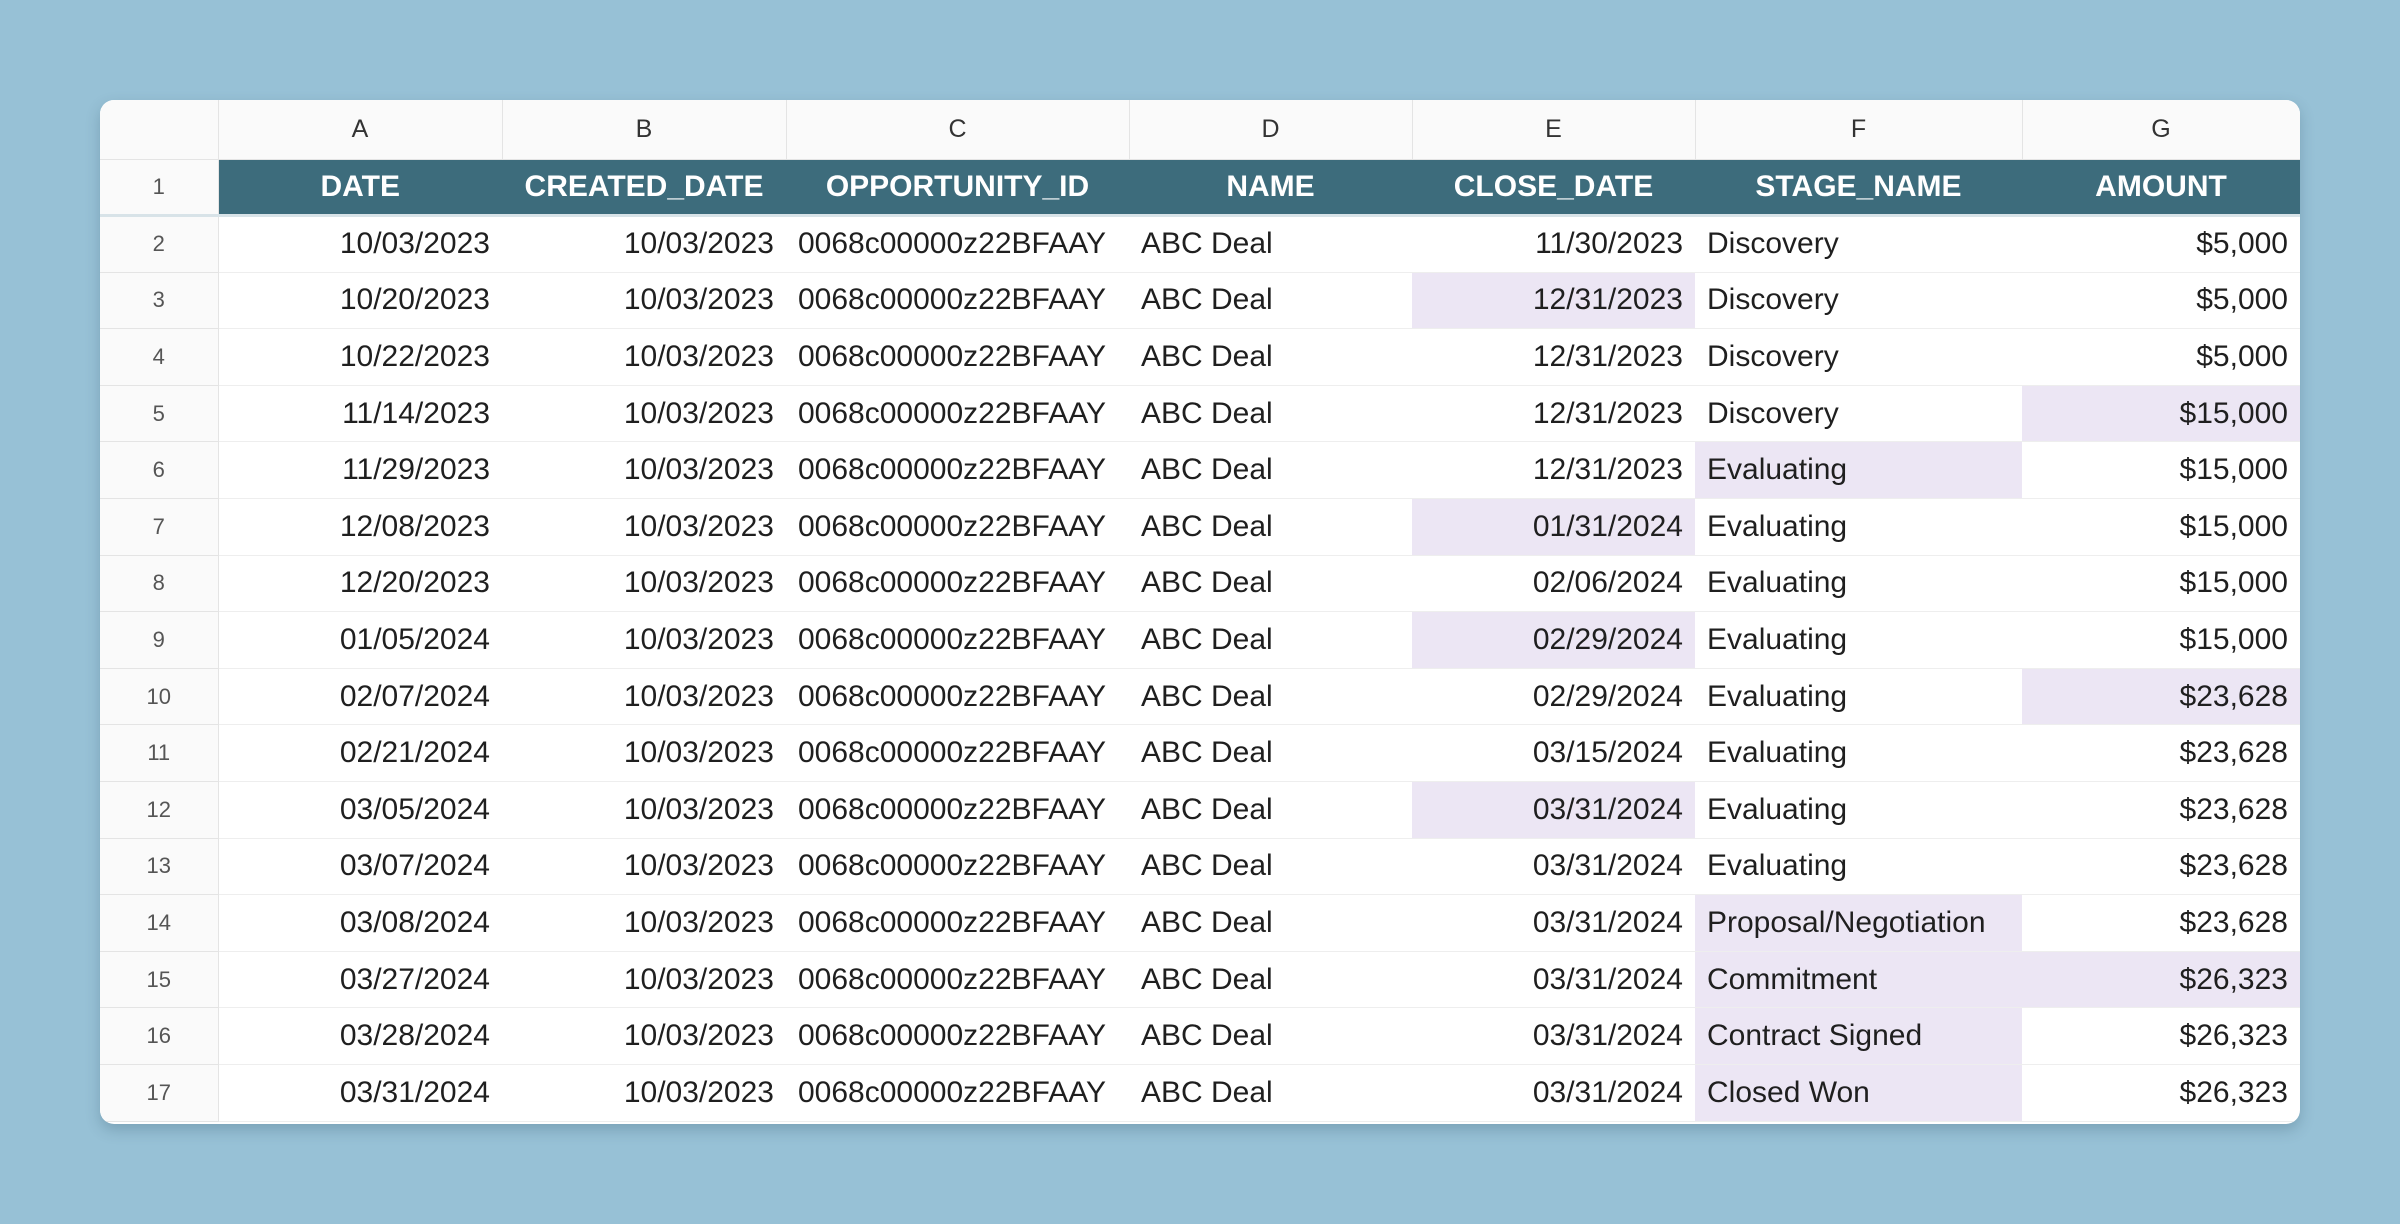 This screenshot has width=2400, height=1224. Describe the element at coordinates (644, 187) in the screenshot. I see `header-created-date: CREATED_DATE` at that location.